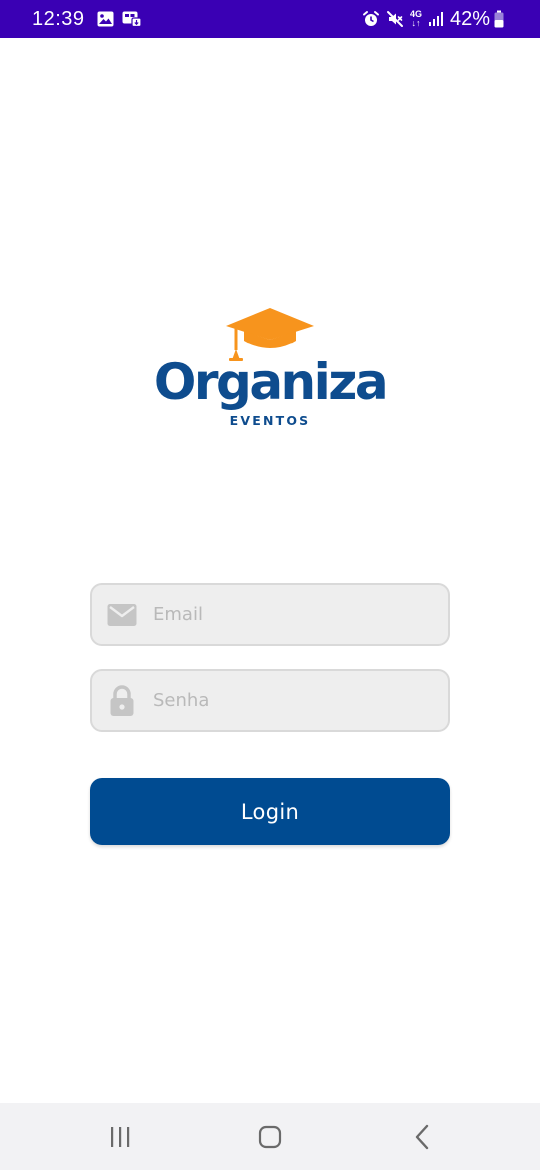  I want to click on login-button: Login, so click(270, 811).